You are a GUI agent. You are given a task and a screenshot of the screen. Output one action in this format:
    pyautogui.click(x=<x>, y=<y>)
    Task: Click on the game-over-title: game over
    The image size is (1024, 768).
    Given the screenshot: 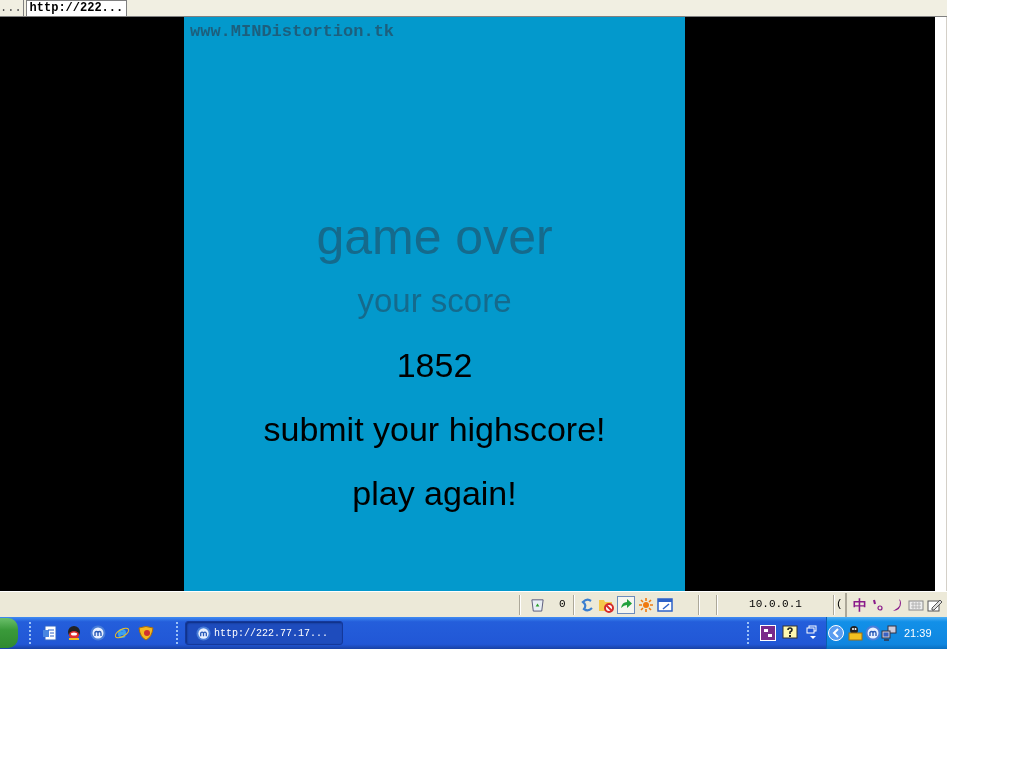 What is the action you would take?
    pyautogui.click(x=434, y=237)
    